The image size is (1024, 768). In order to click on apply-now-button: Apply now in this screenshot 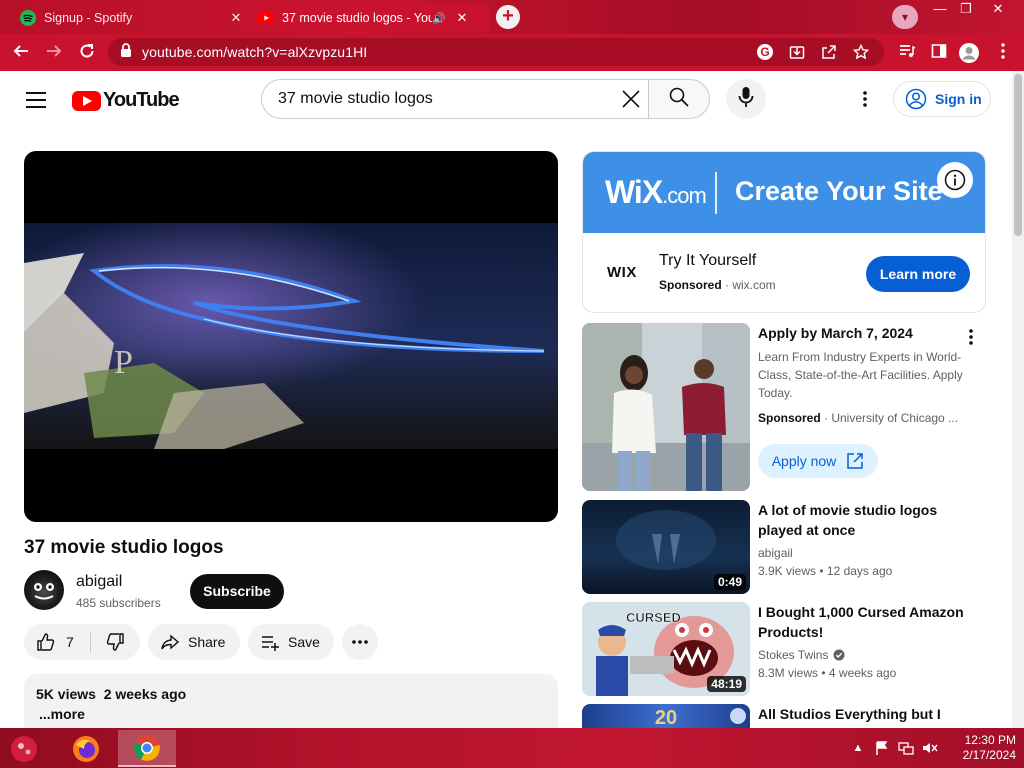, I will do `click(818, 461)`.